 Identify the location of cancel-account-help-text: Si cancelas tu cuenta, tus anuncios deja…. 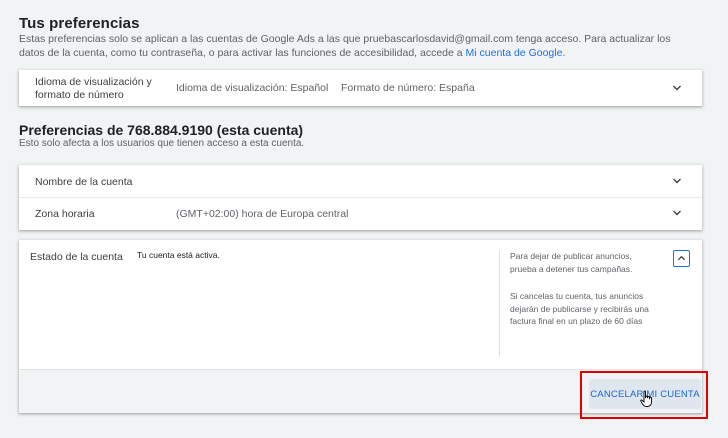
(579, 308).